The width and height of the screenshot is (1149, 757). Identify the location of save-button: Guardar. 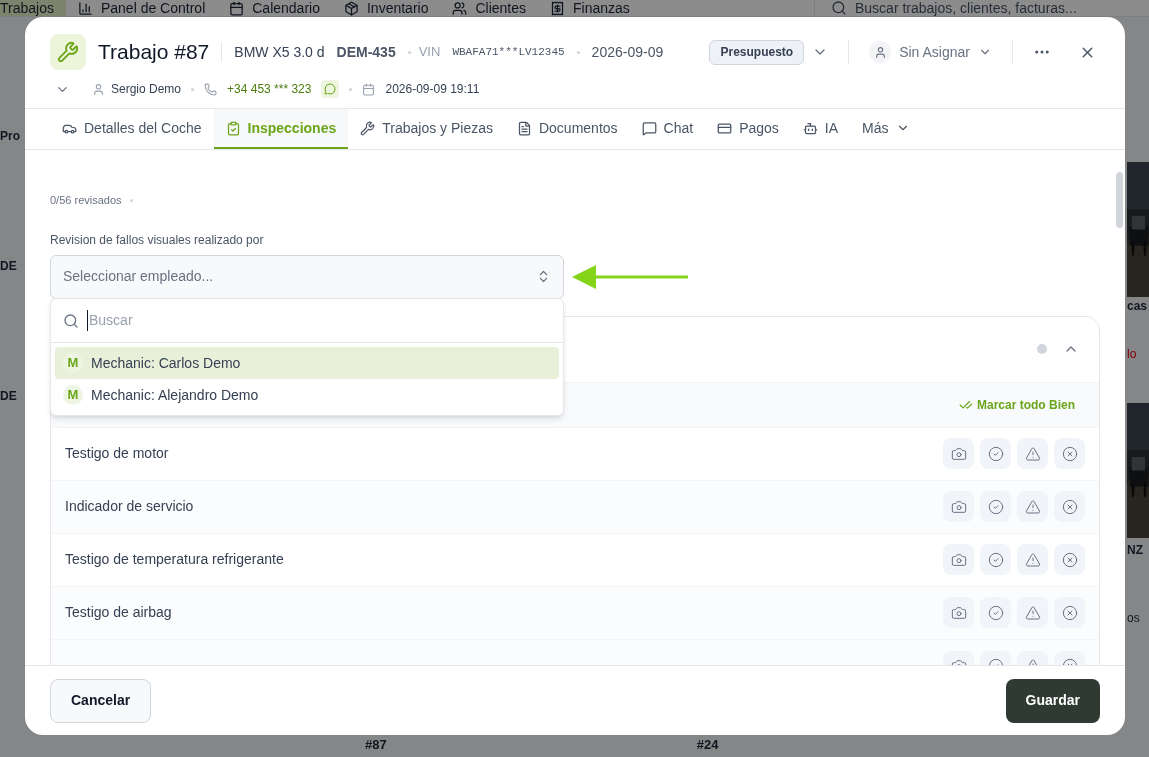
(1052, 700).